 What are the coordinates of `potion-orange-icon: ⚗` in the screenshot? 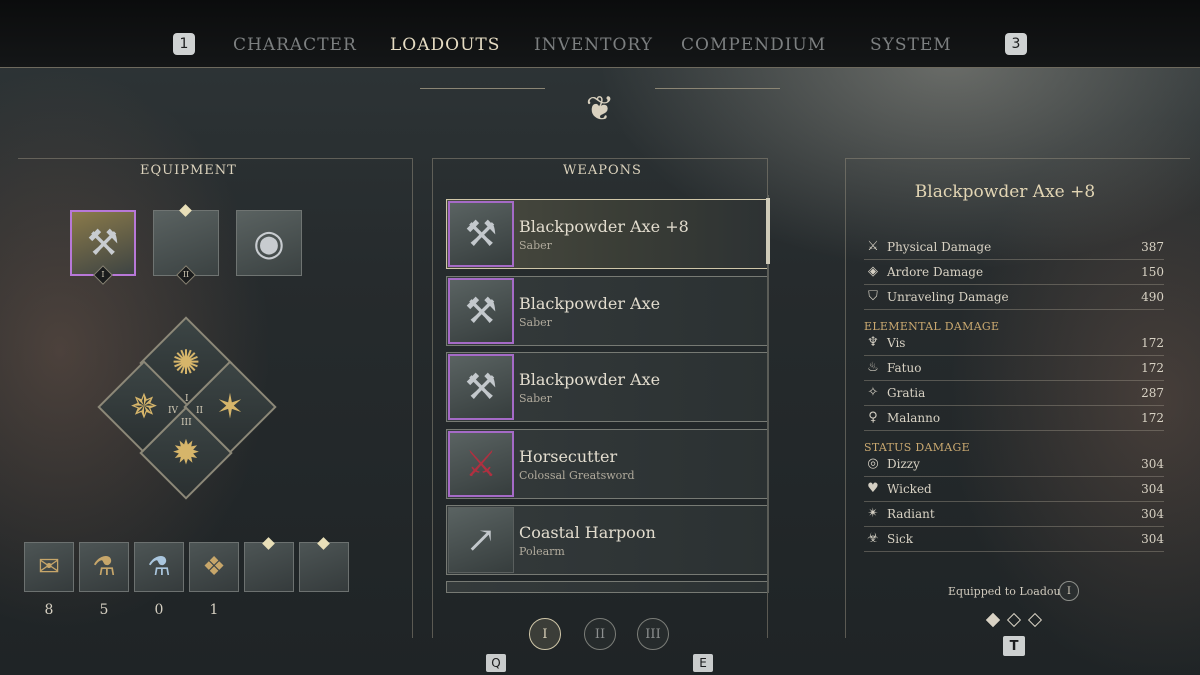 It's located at (104, 567).